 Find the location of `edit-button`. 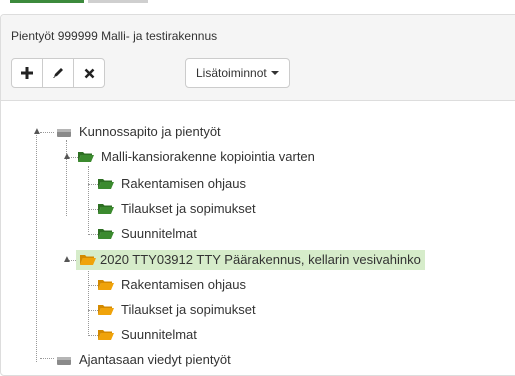

edit-button is located at coordinates (58, 73).